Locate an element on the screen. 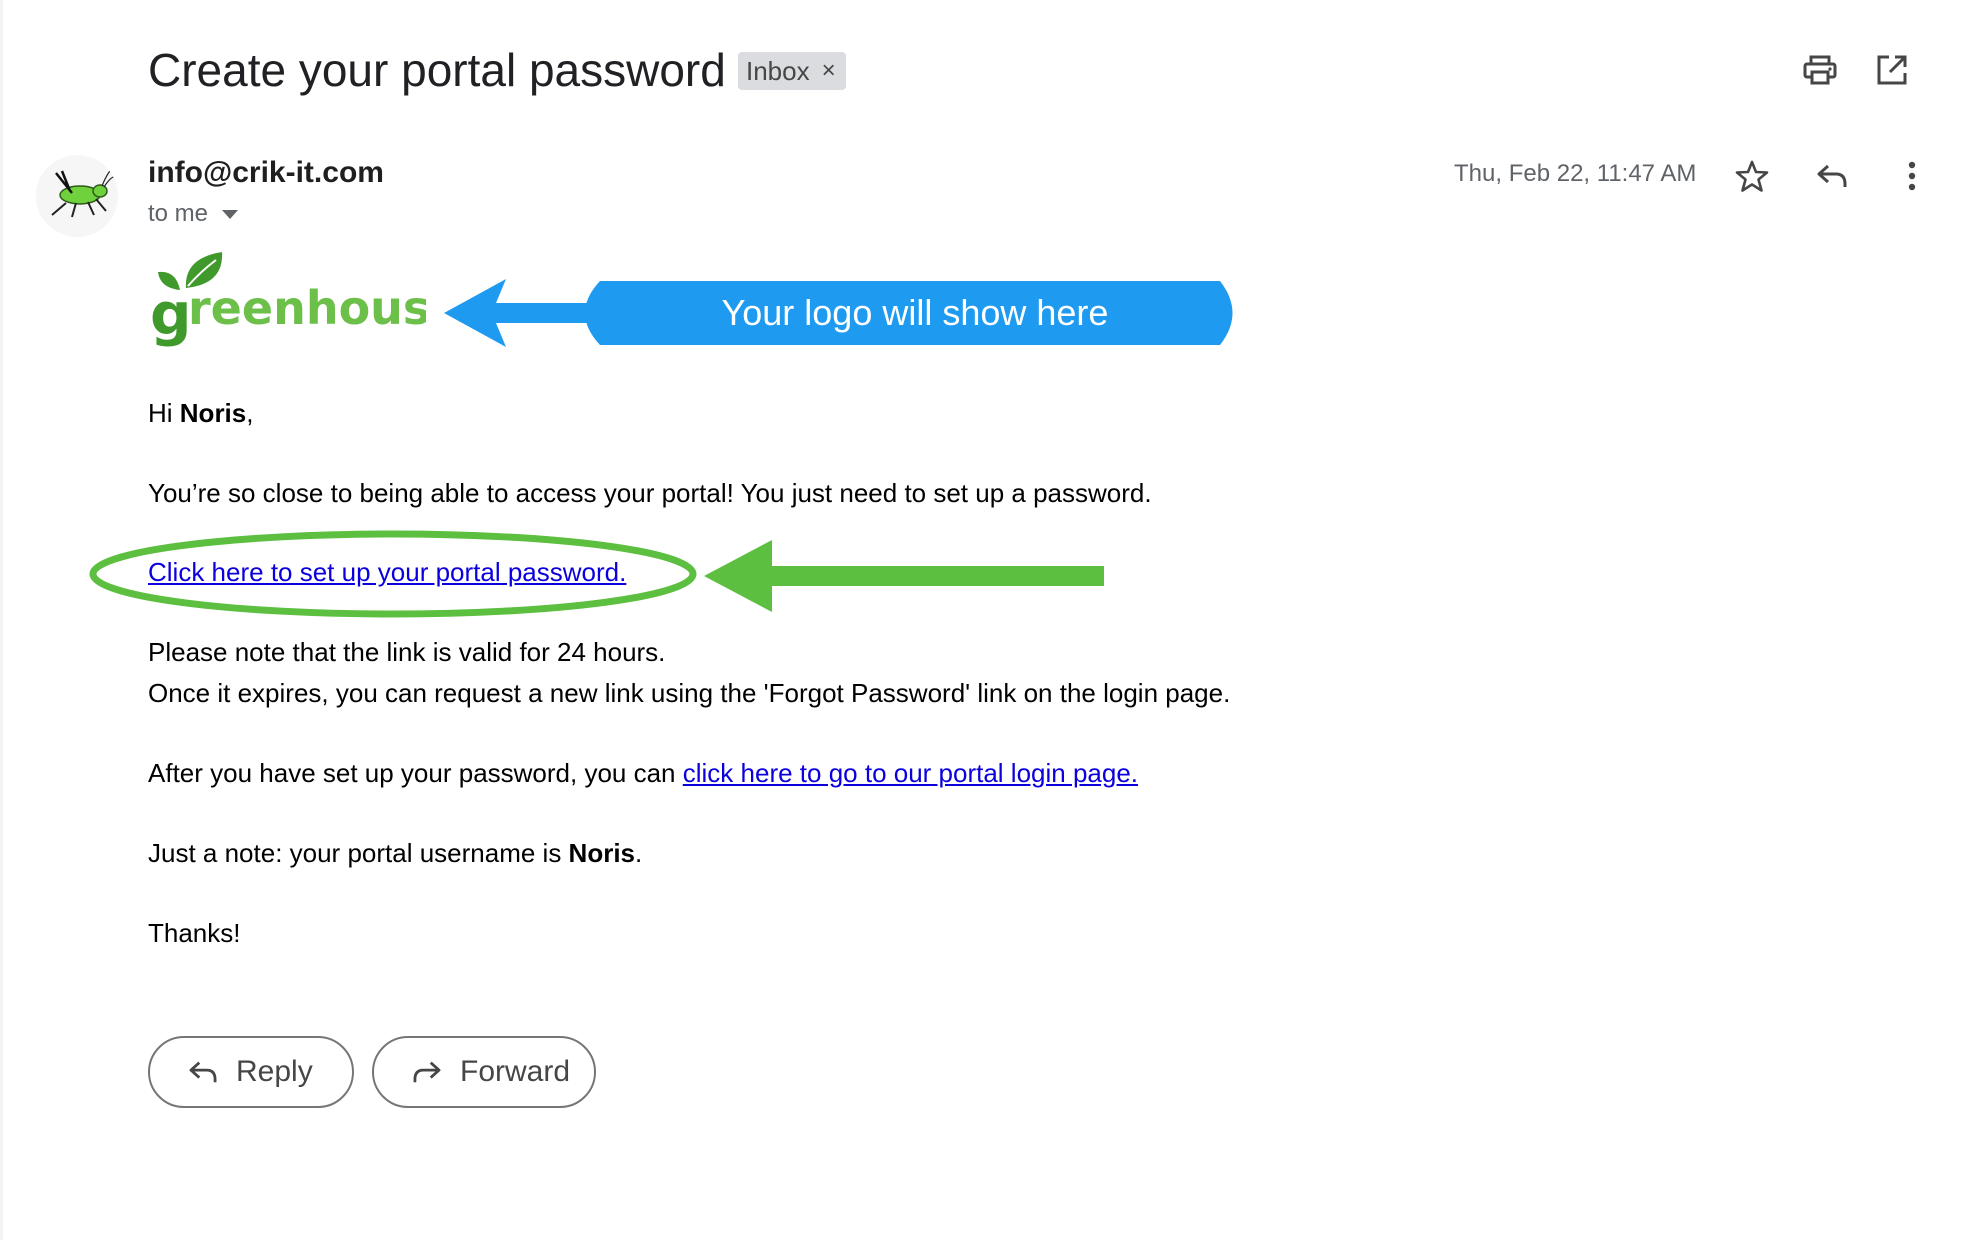  email-subject: Create your portal password is located at coordinates (437, 70).